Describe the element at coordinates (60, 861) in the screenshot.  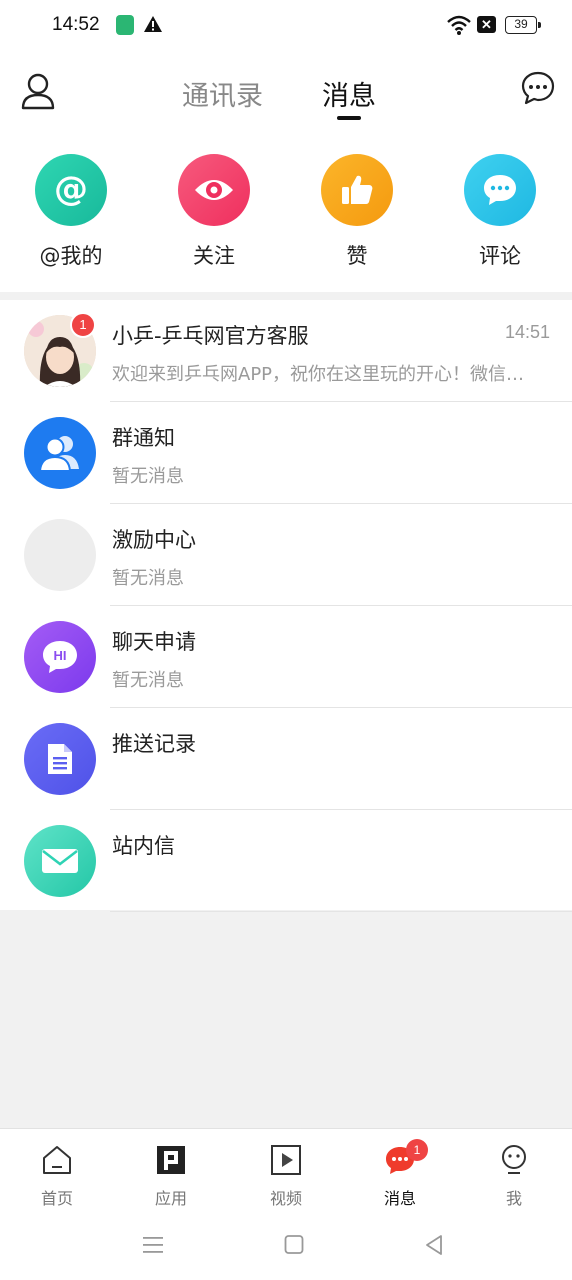
I see `mail-icon` at that location.